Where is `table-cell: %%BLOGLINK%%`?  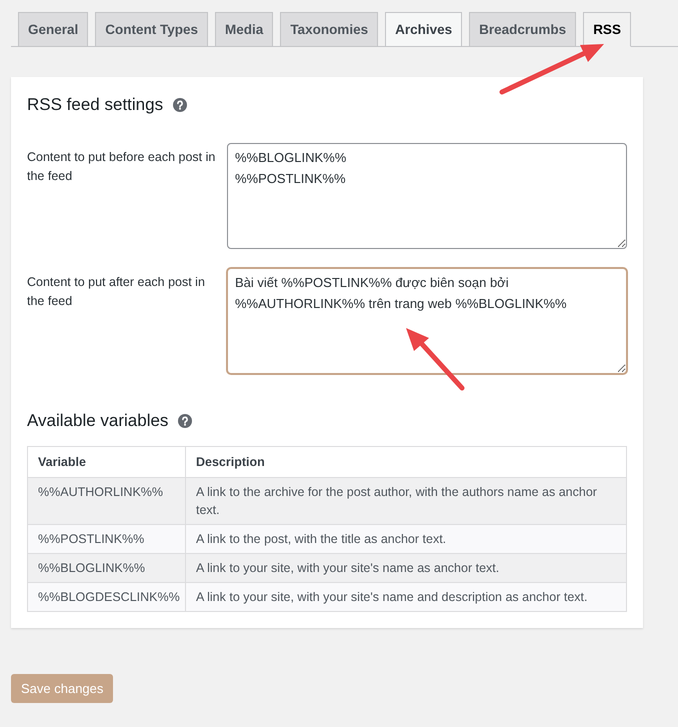 table-cell: %%BLOGLINK%% is located at coordinates (107, 568).